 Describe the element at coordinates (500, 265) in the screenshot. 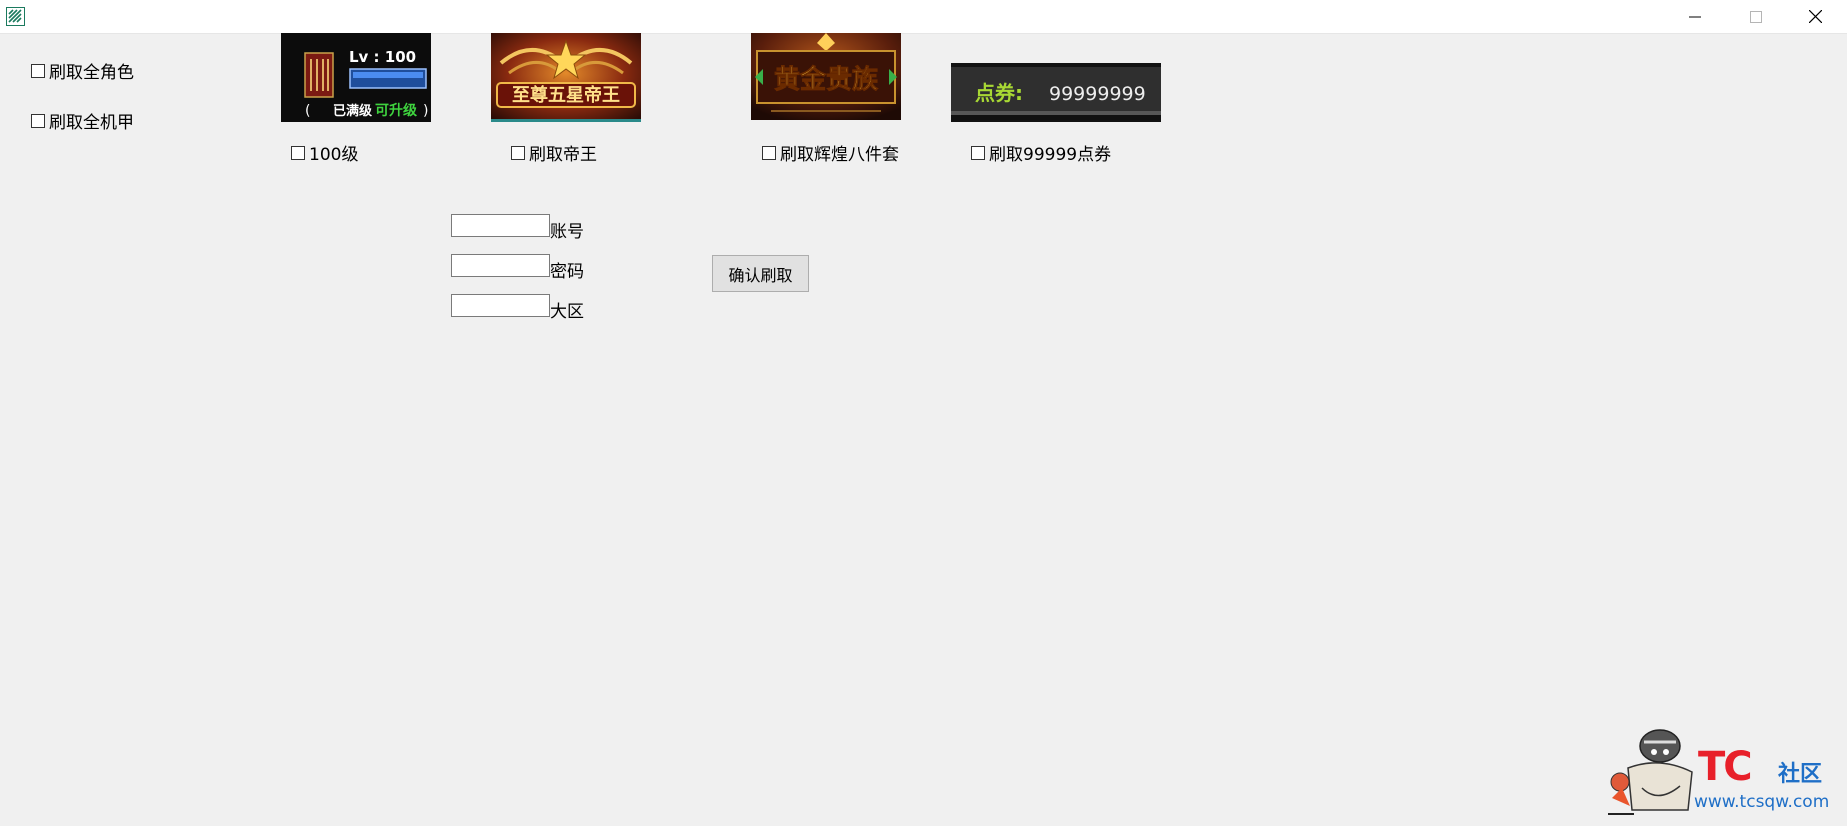

I see `password-input` at that location.